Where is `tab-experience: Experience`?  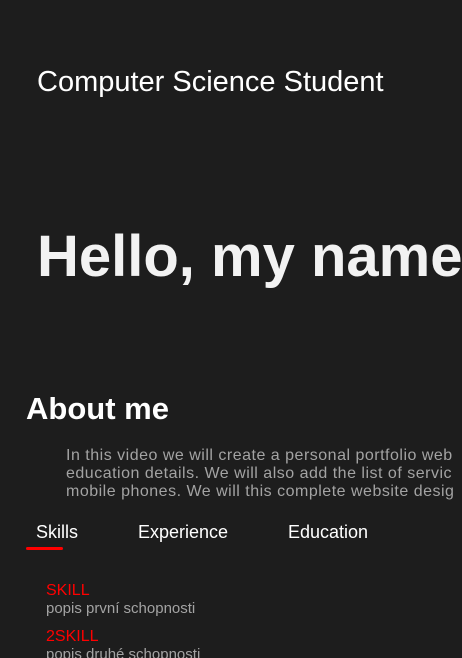
tab-experience: Experience is located at coordinates (183, 532).